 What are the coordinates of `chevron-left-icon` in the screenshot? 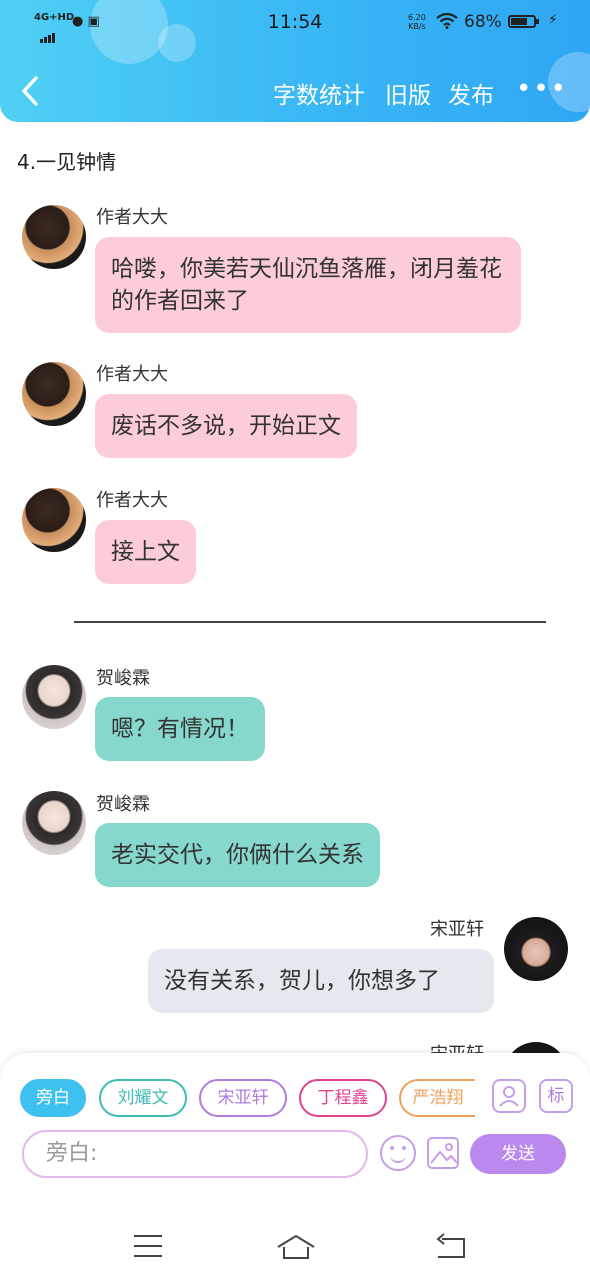 It's located at (33, 92).